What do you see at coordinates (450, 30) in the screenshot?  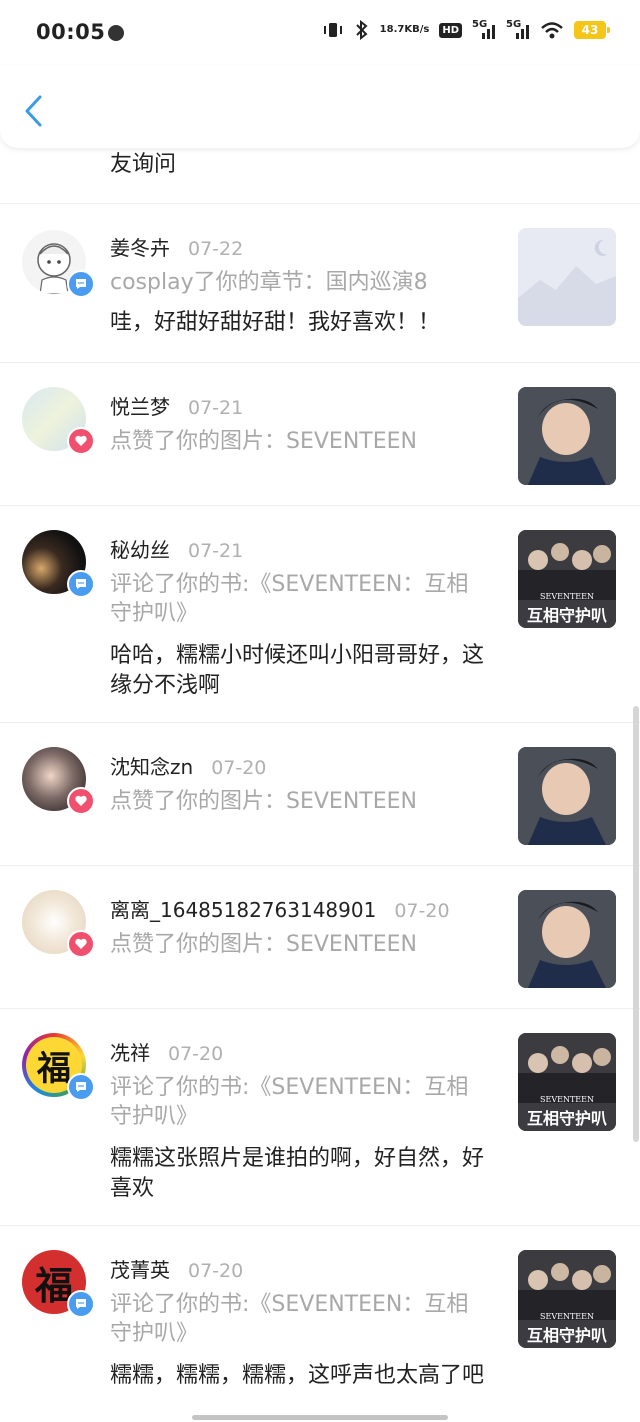 I see `hd-icon: HD` at bounding box center [450, 30].